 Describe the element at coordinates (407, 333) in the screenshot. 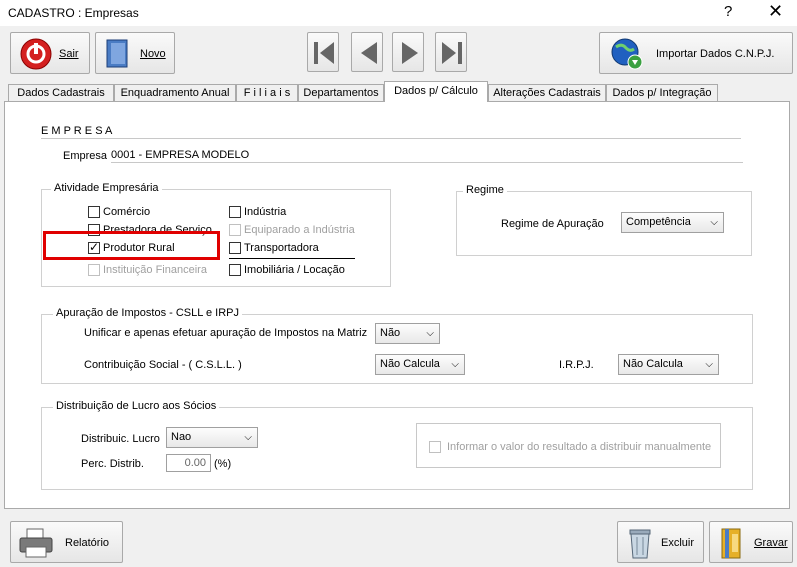

I see `unificar-select: Não ⌵` at that location.